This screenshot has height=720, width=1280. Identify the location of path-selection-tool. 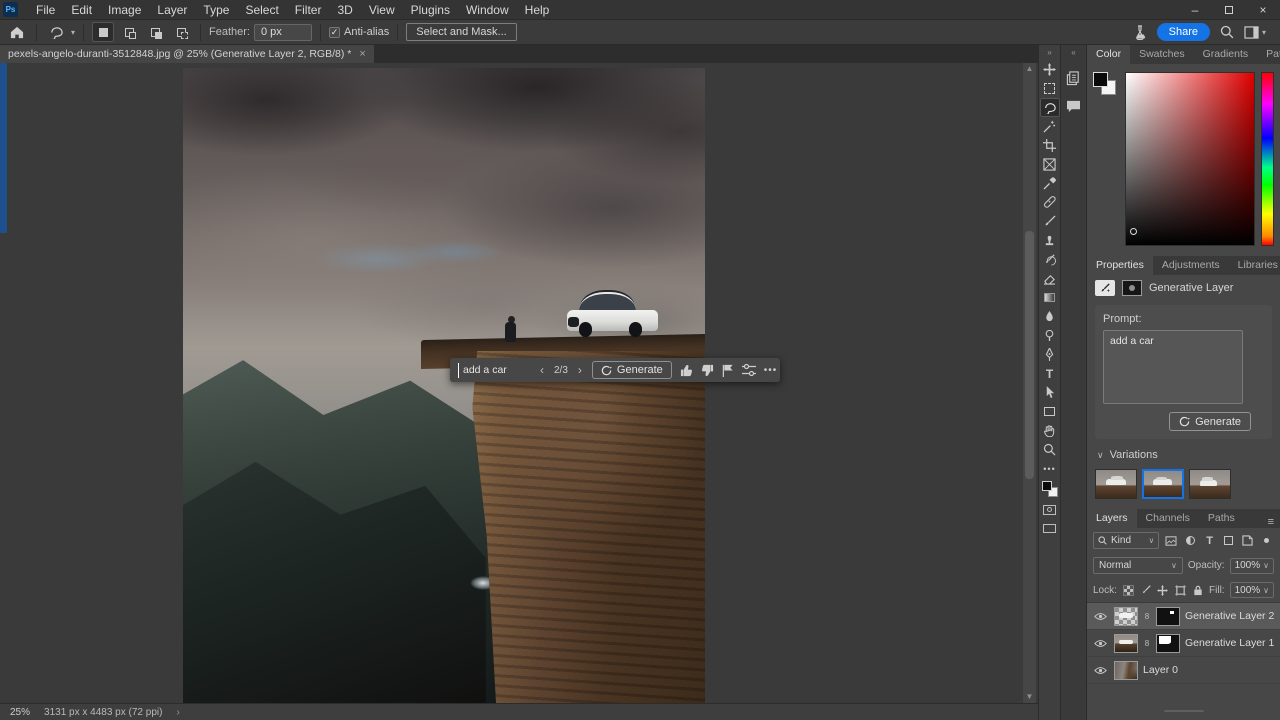
(1050, 392).